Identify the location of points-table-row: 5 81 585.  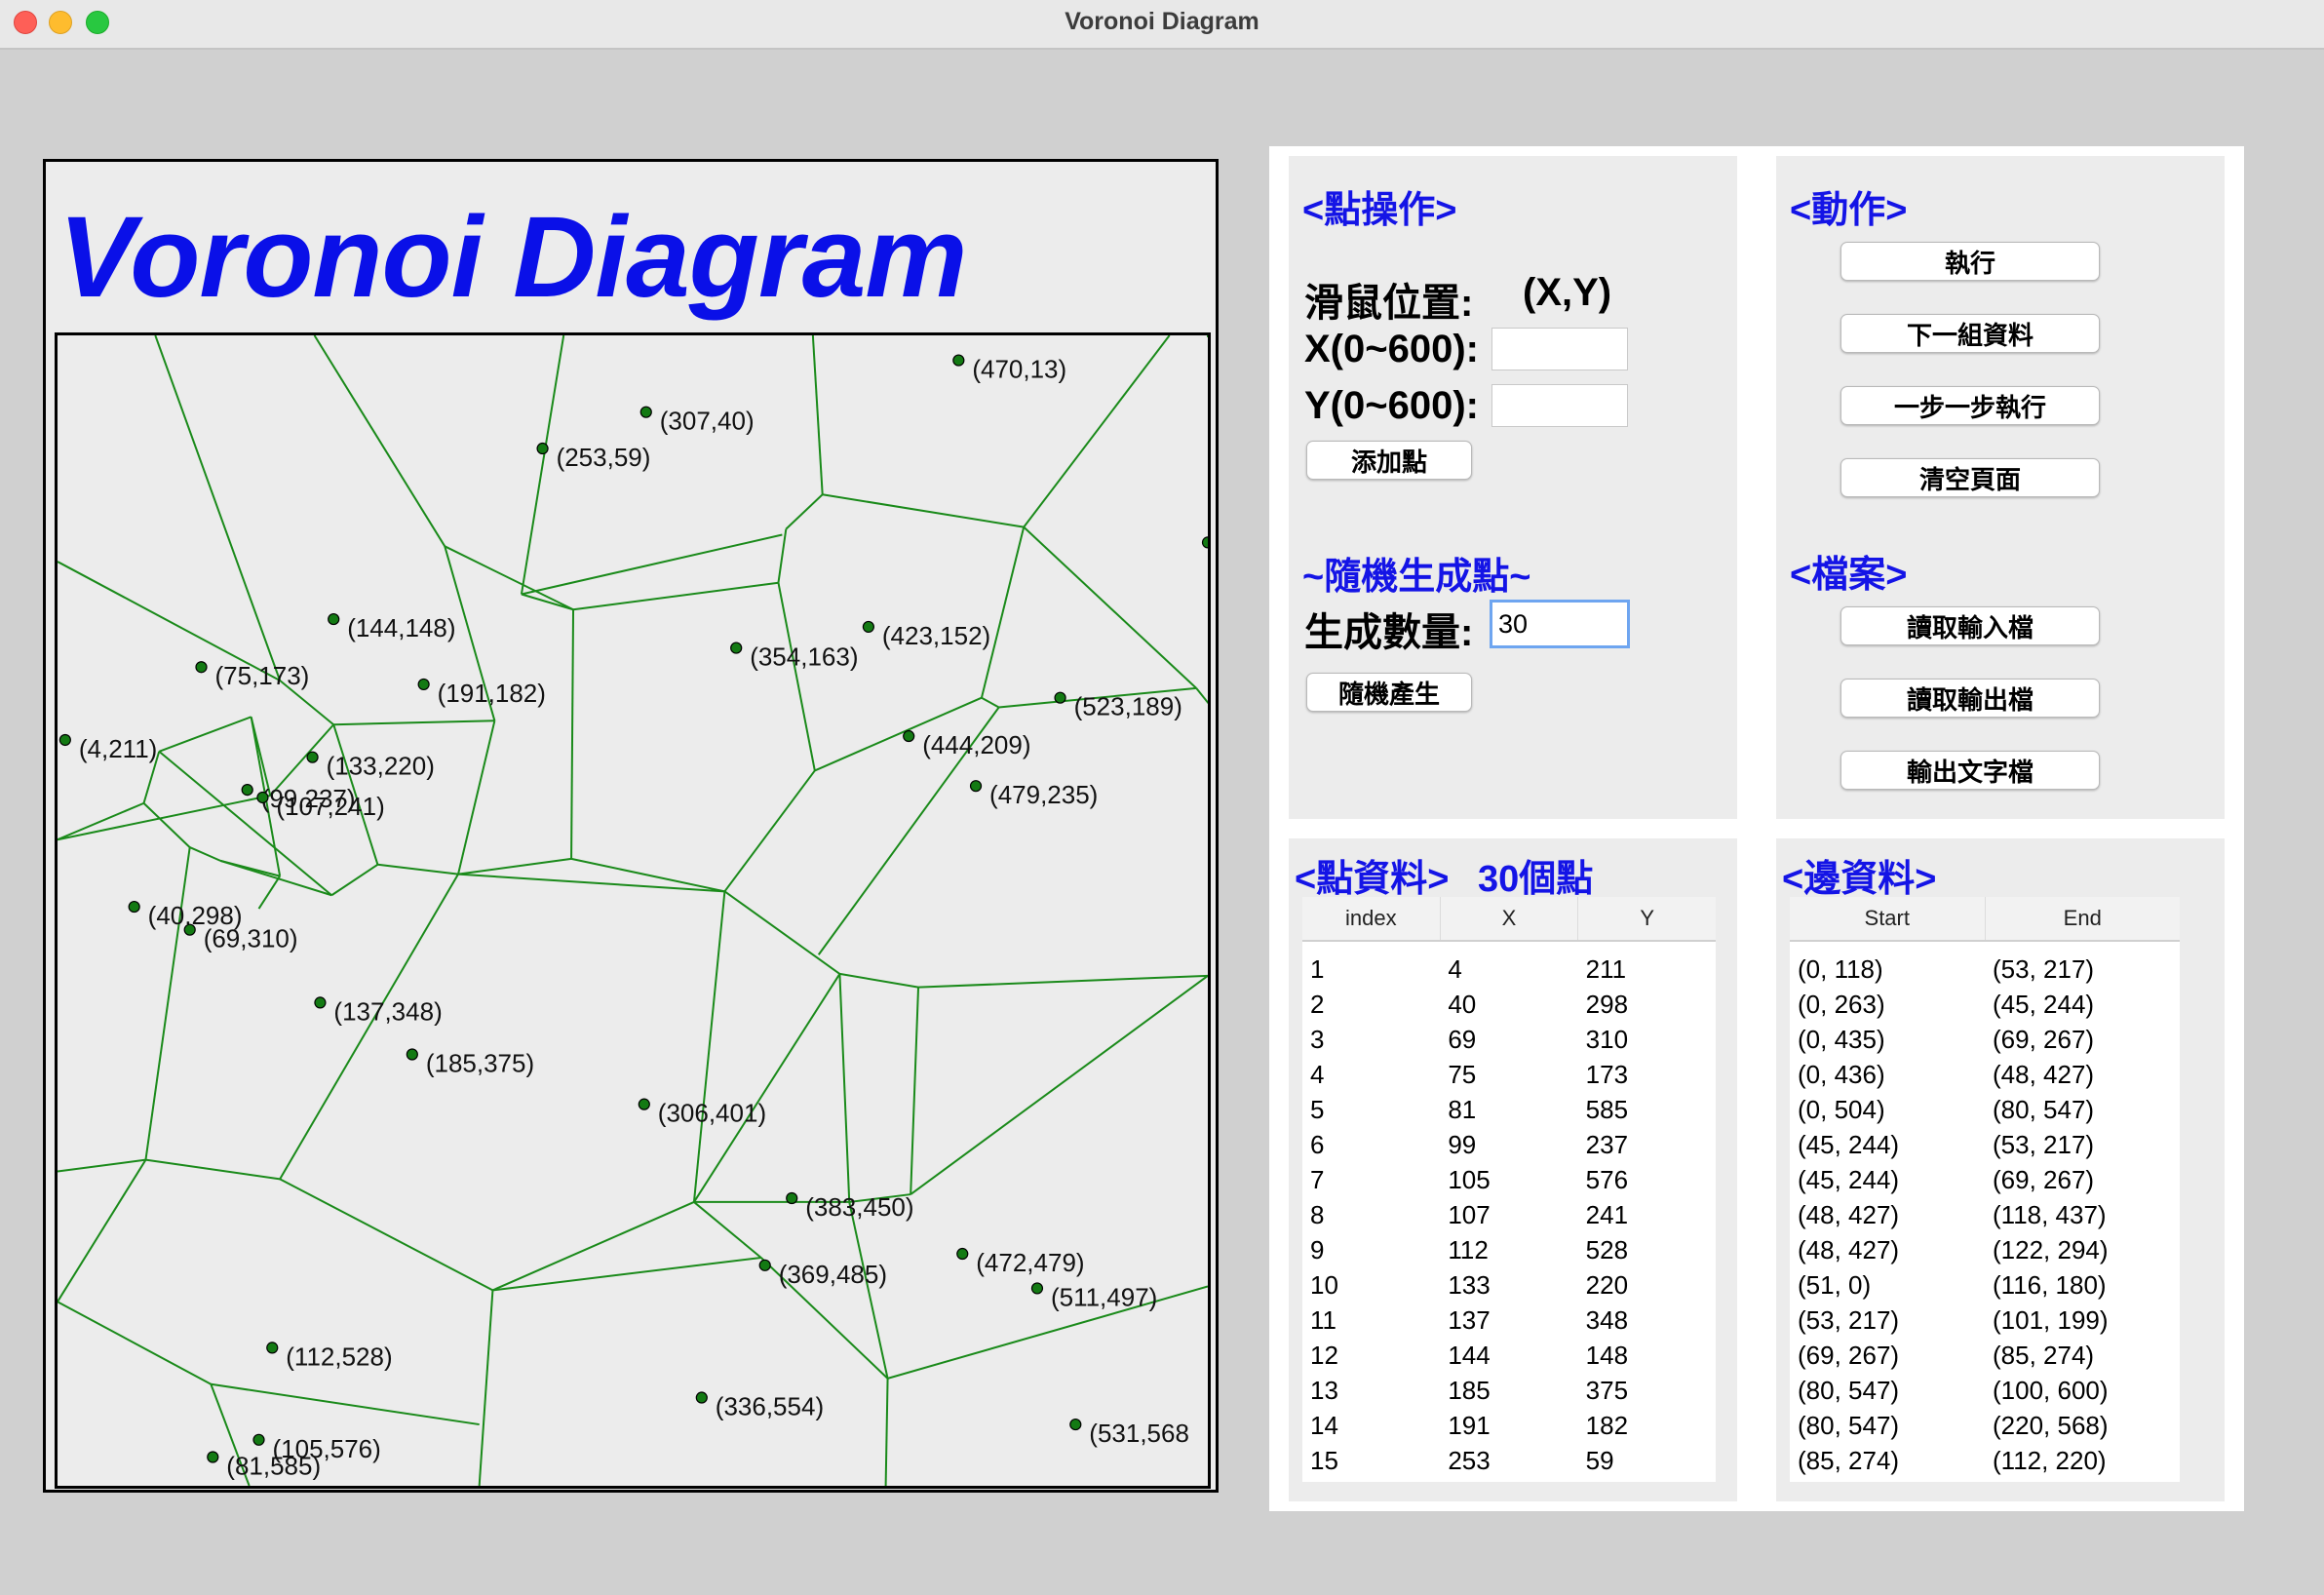
(1509, 1109).